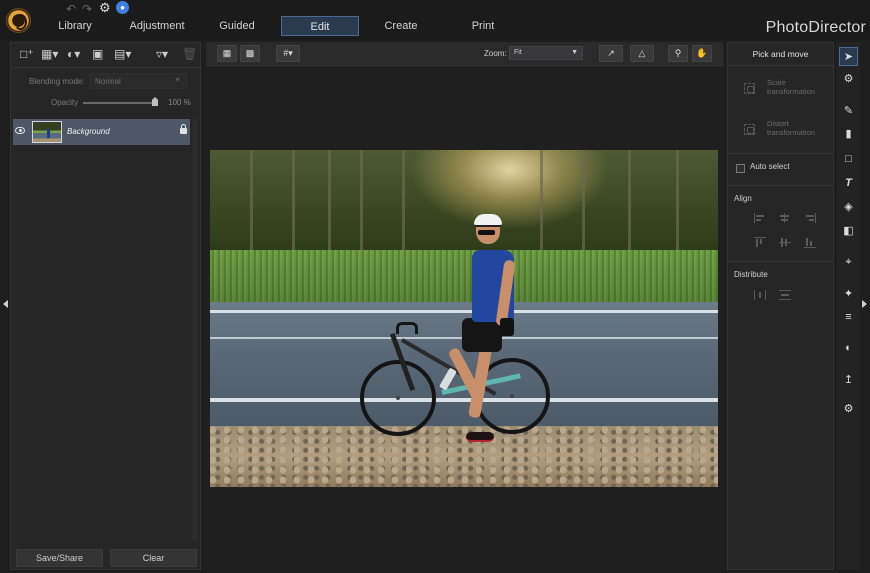 Image resolution: width=870 pixels, height=573 pixels. What do you see at coordinates (678, 53) in the screenshot?
I see `magnifier-icon: ⚲` at bounding box center [678, 53].